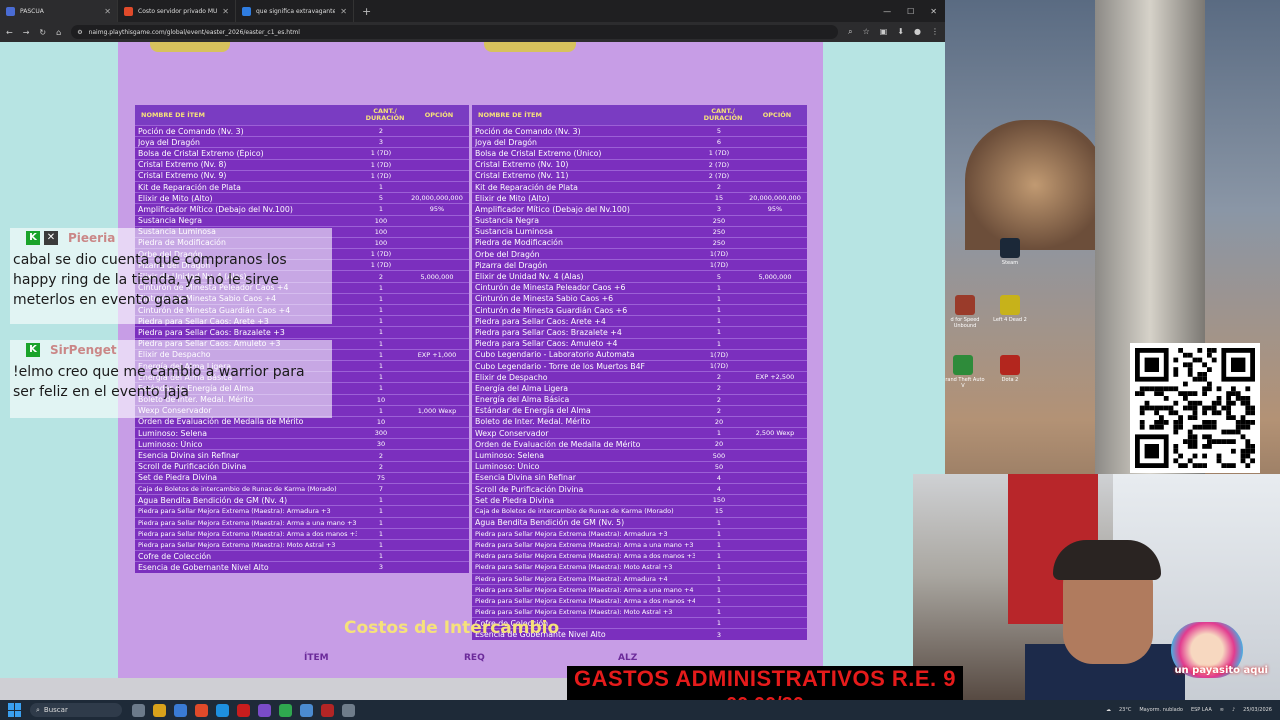 The height and width of the screenshot is (720, 1280). I want to click on discord-icon, so click(264, 710).